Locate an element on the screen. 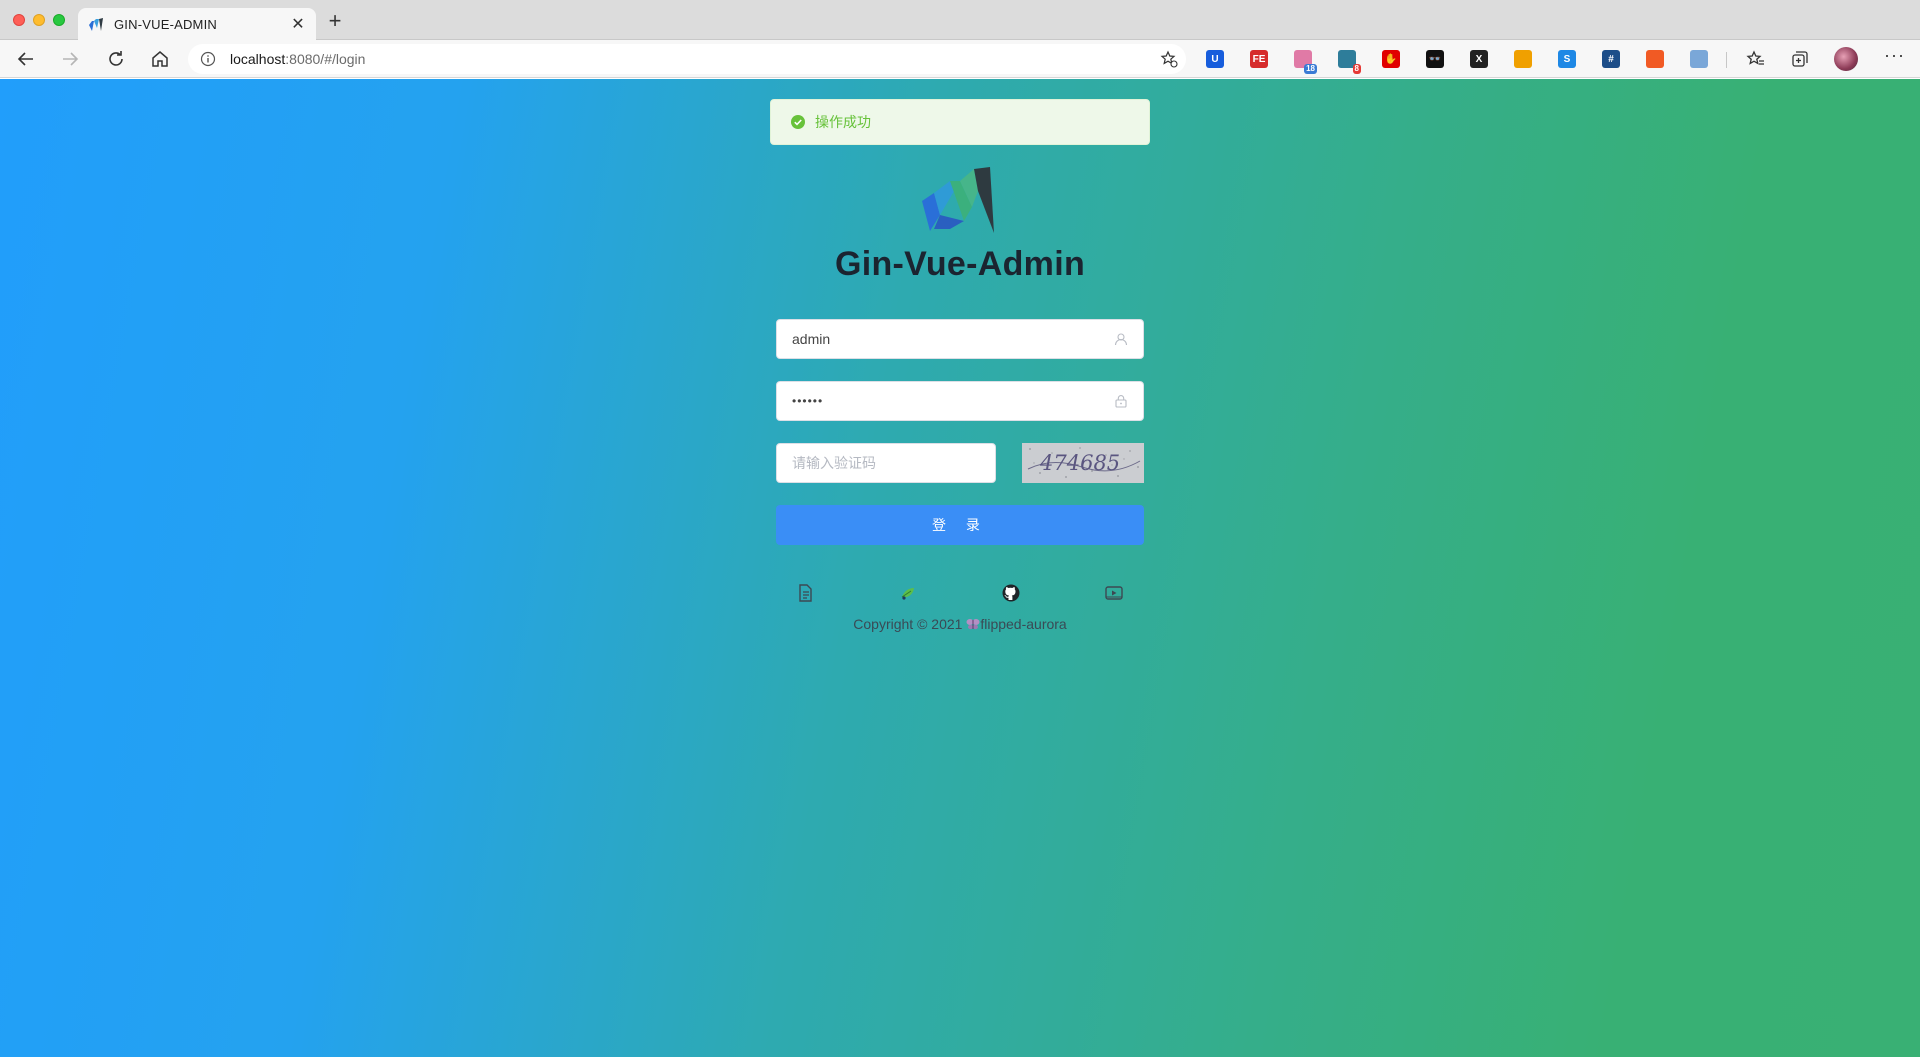 The width and height of the screenshot is (1920, 1057). toast-message: 操作成功 is located at coordinates (843, 122).